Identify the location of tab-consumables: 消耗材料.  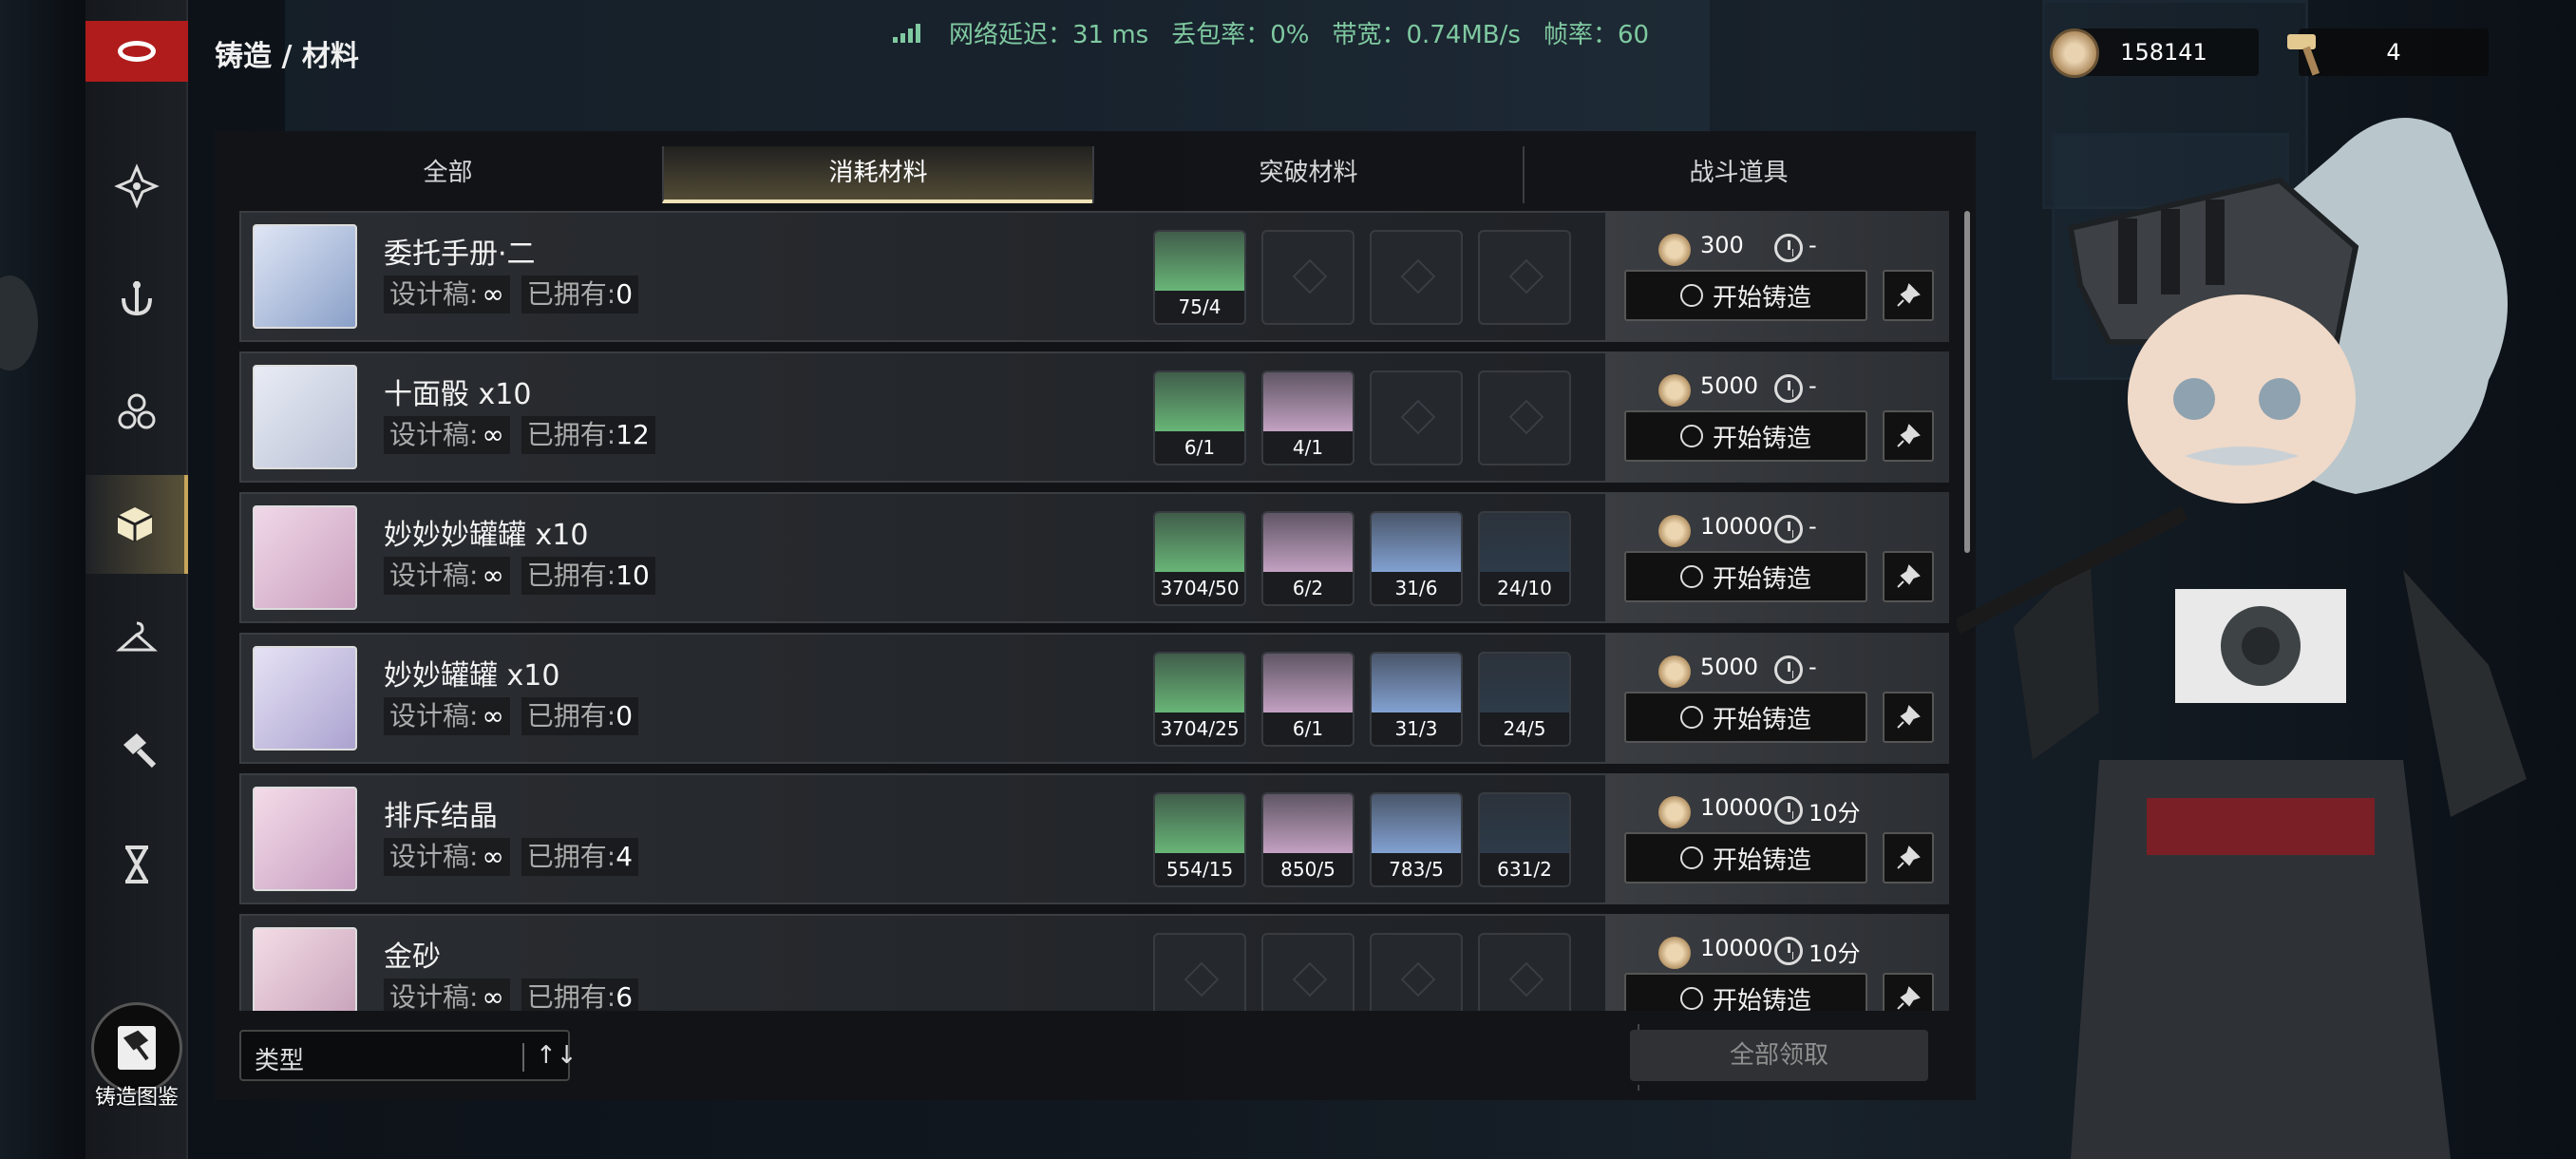
(877, 174).